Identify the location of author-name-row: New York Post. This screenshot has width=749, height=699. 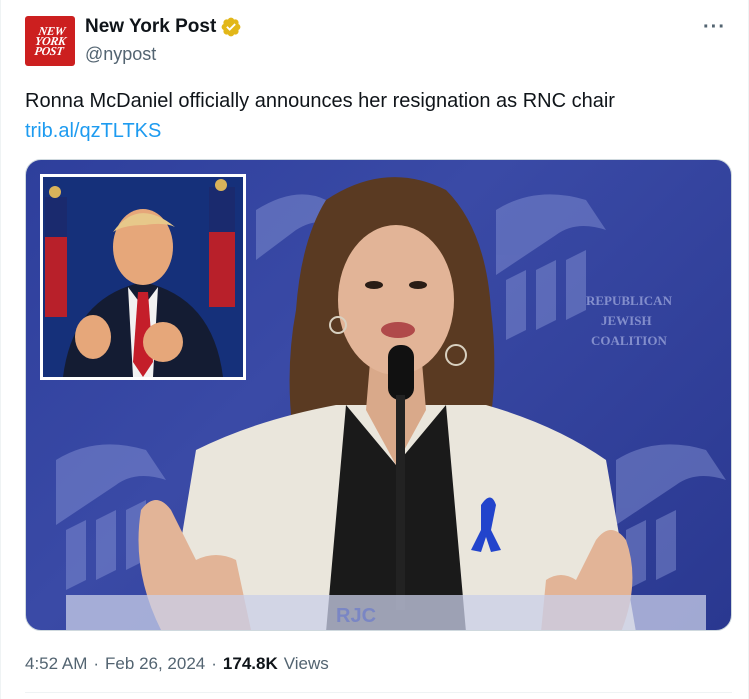
(163, 27).